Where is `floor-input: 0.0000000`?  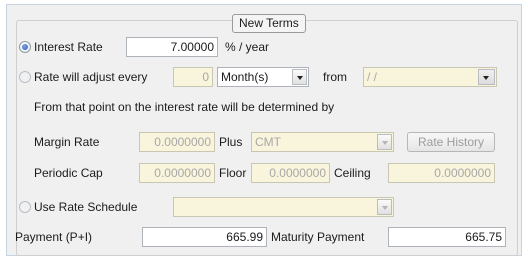
floor-input: 0.0000000 is located at coordinates (290, 173).